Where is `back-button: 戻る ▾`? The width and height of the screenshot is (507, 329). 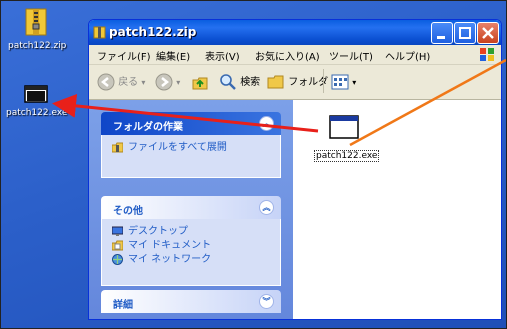 back-button: 戻る ▾ is located at coordinates (121, 82).